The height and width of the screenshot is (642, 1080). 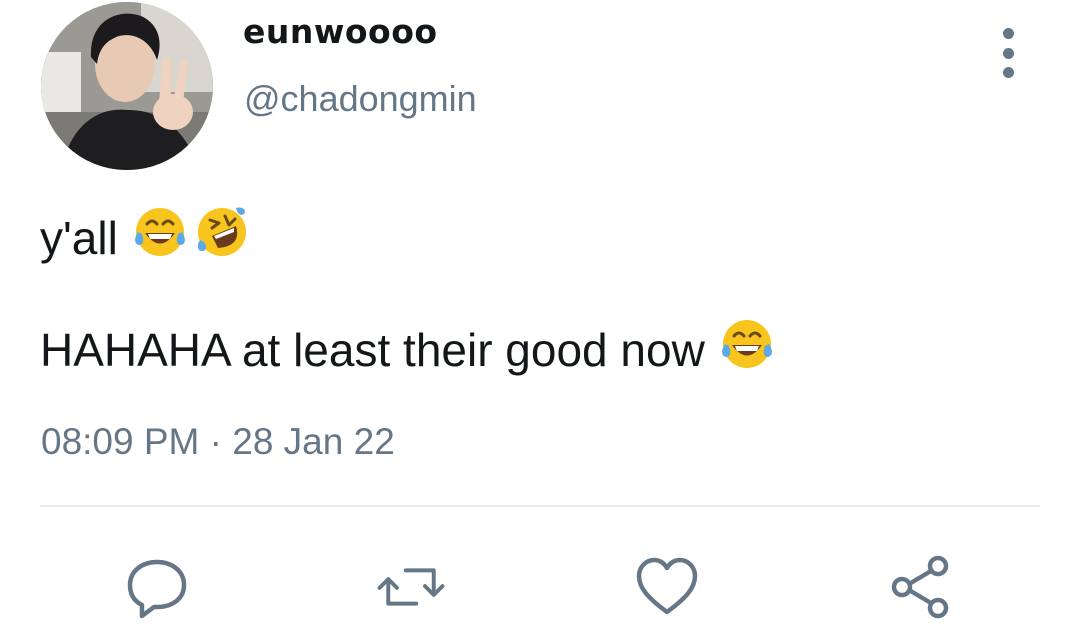 I want to click on divider, so click(x=540, y=506).